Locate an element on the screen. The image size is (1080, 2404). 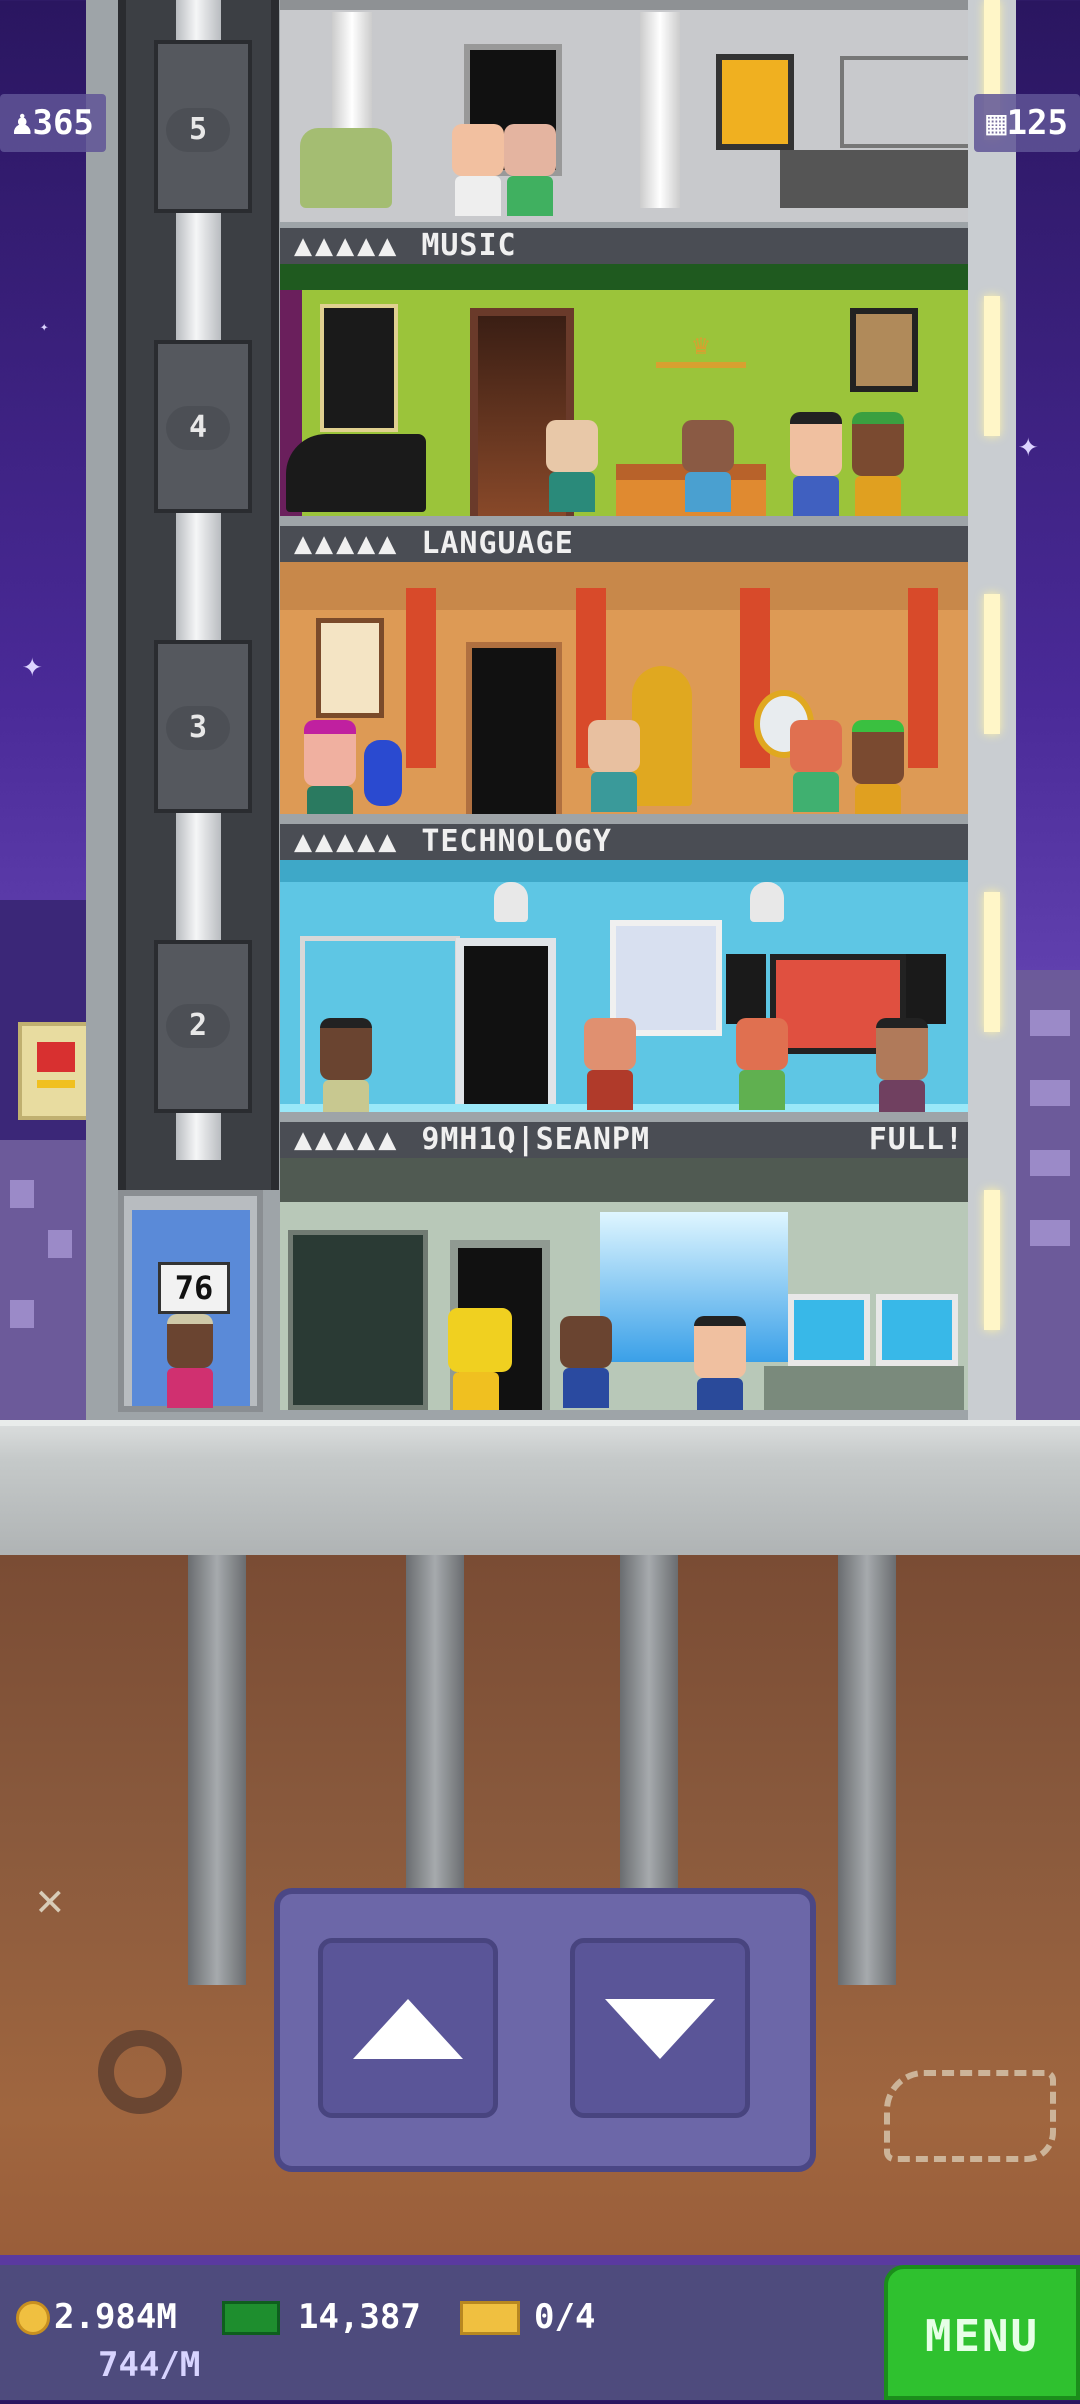
floor-label-business: ▲▲▲▲▲ 9MH1Q|SEANPM FULL! is located at coordinates (624, 1140).